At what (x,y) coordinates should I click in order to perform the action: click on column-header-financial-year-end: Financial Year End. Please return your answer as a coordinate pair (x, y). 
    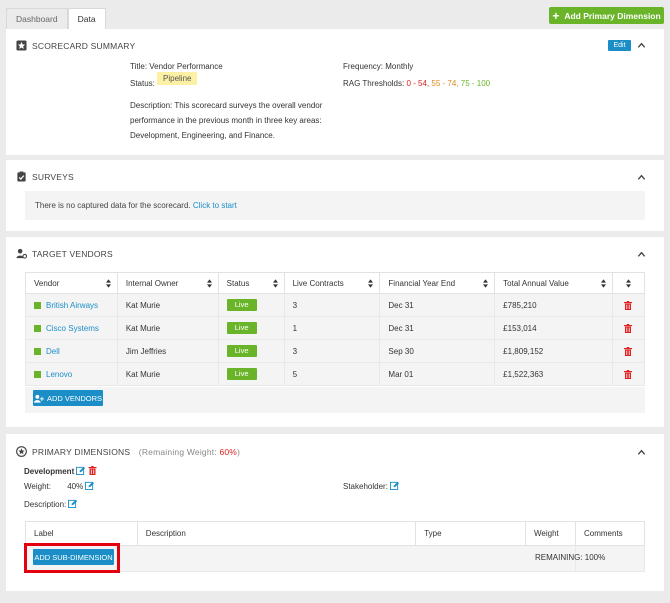
    Looking at the image, I should click on (437, 283).